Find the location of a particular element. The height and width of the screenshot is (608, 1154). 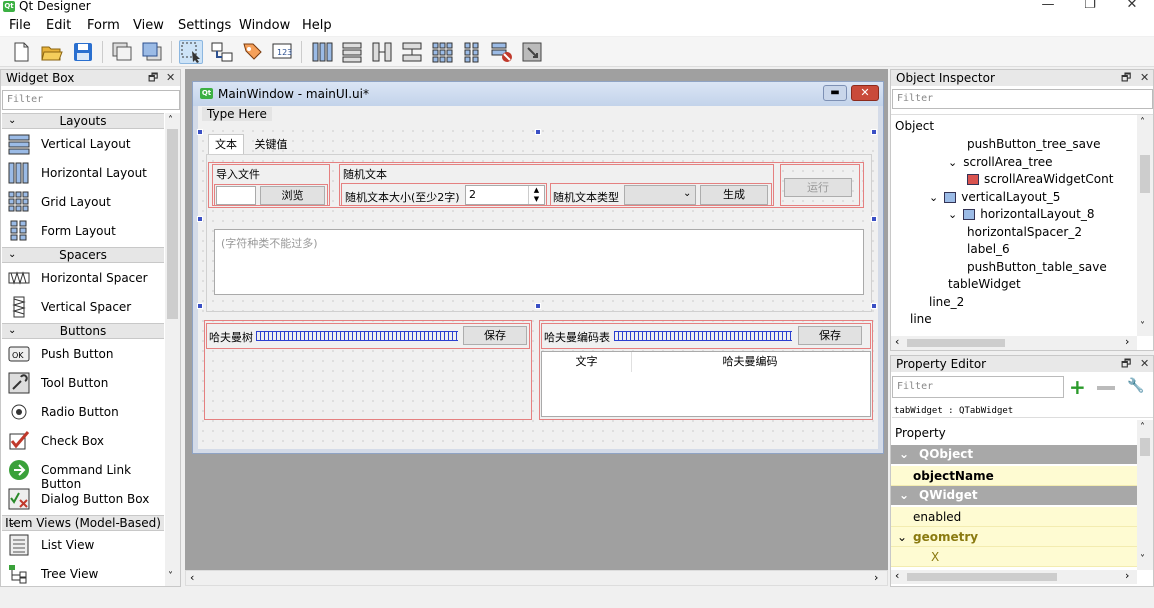

property-category: ⌄ QObject is located at coordinates (1014, 454).